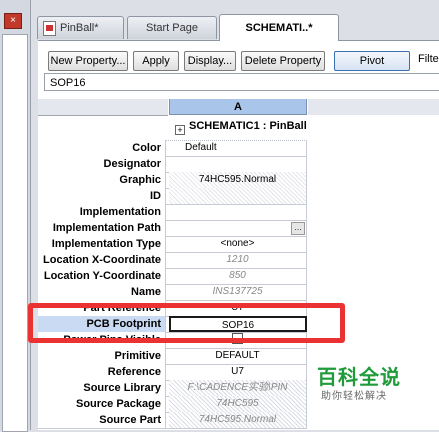 Image resolution: width=439 pixels, height=432 pixels. I want to click on property-row-source-package: Source Package 74HC595, so click(172, 404).